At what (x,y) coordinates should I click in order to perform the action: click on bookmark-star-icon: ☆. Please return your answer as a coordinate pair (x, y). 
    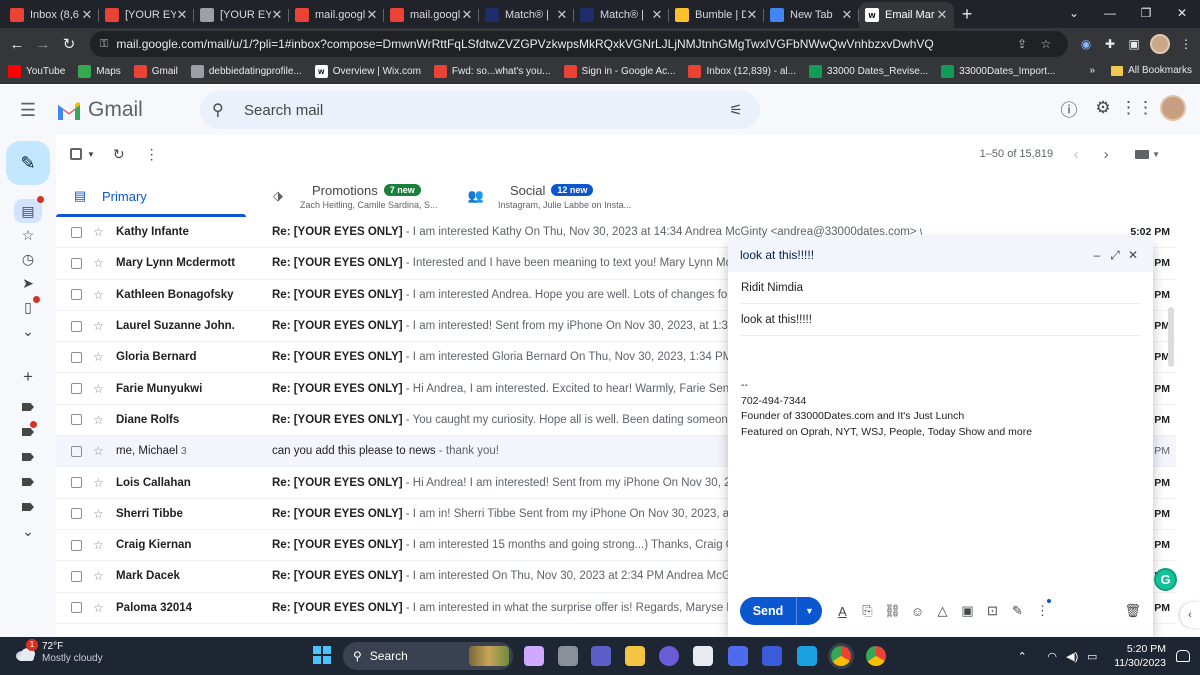
    Looking at the image, I should click on (1046, 44).